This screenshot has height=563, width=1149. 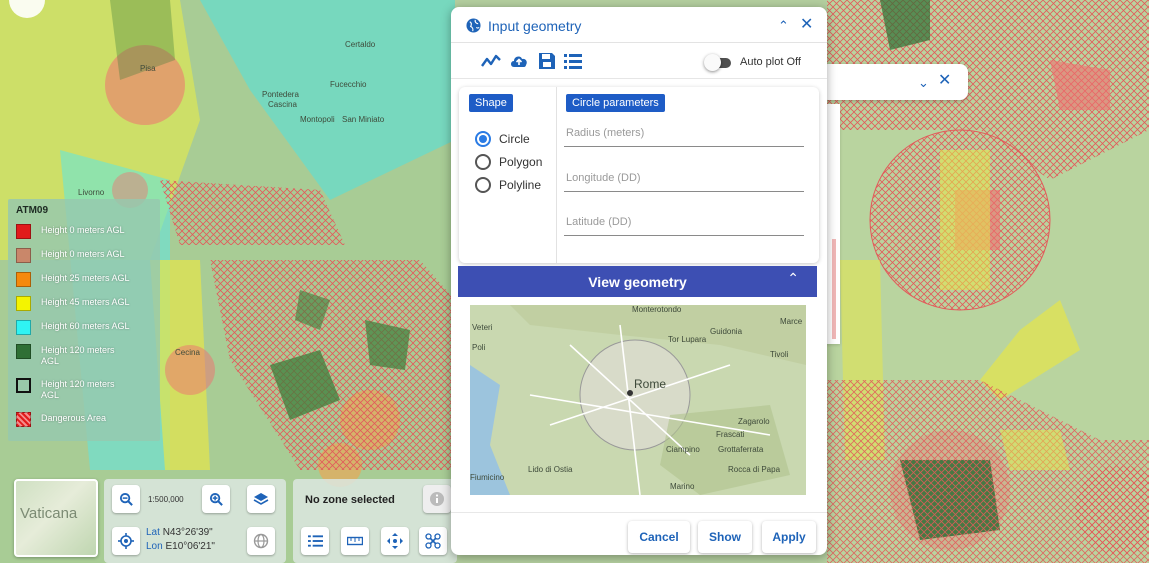 I want to click on preview-label: Monterotondo, so click(x=657, y=309).